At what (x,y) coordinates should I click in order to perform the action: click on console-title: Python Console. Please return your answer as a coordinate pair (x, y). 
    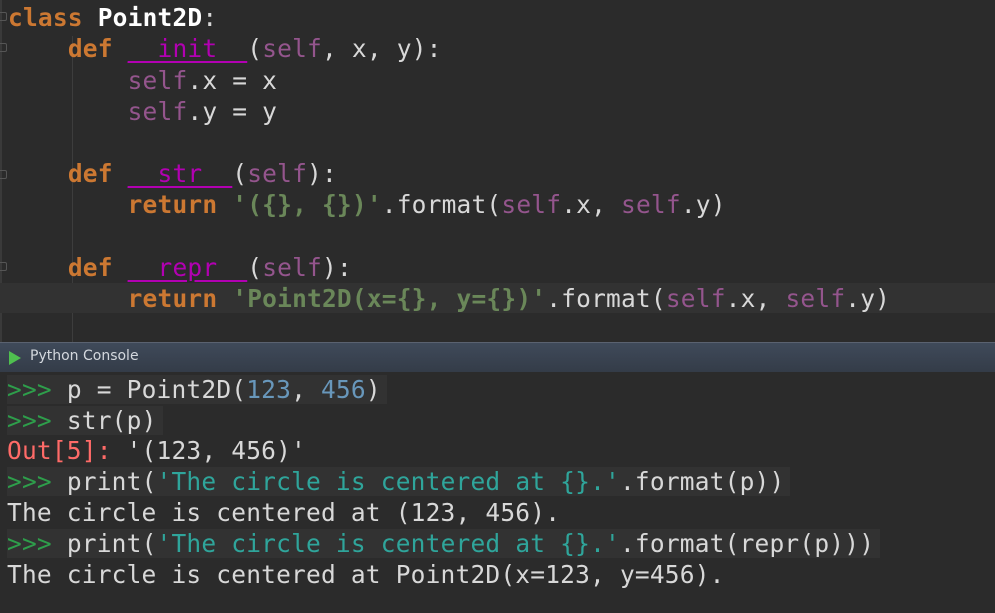
    Looking at the image, I should click on (84, 356).